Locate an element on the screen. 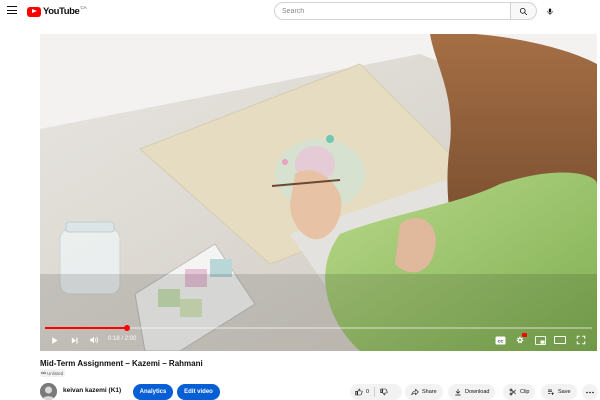  mute-button is located at coordinates (94, 340).